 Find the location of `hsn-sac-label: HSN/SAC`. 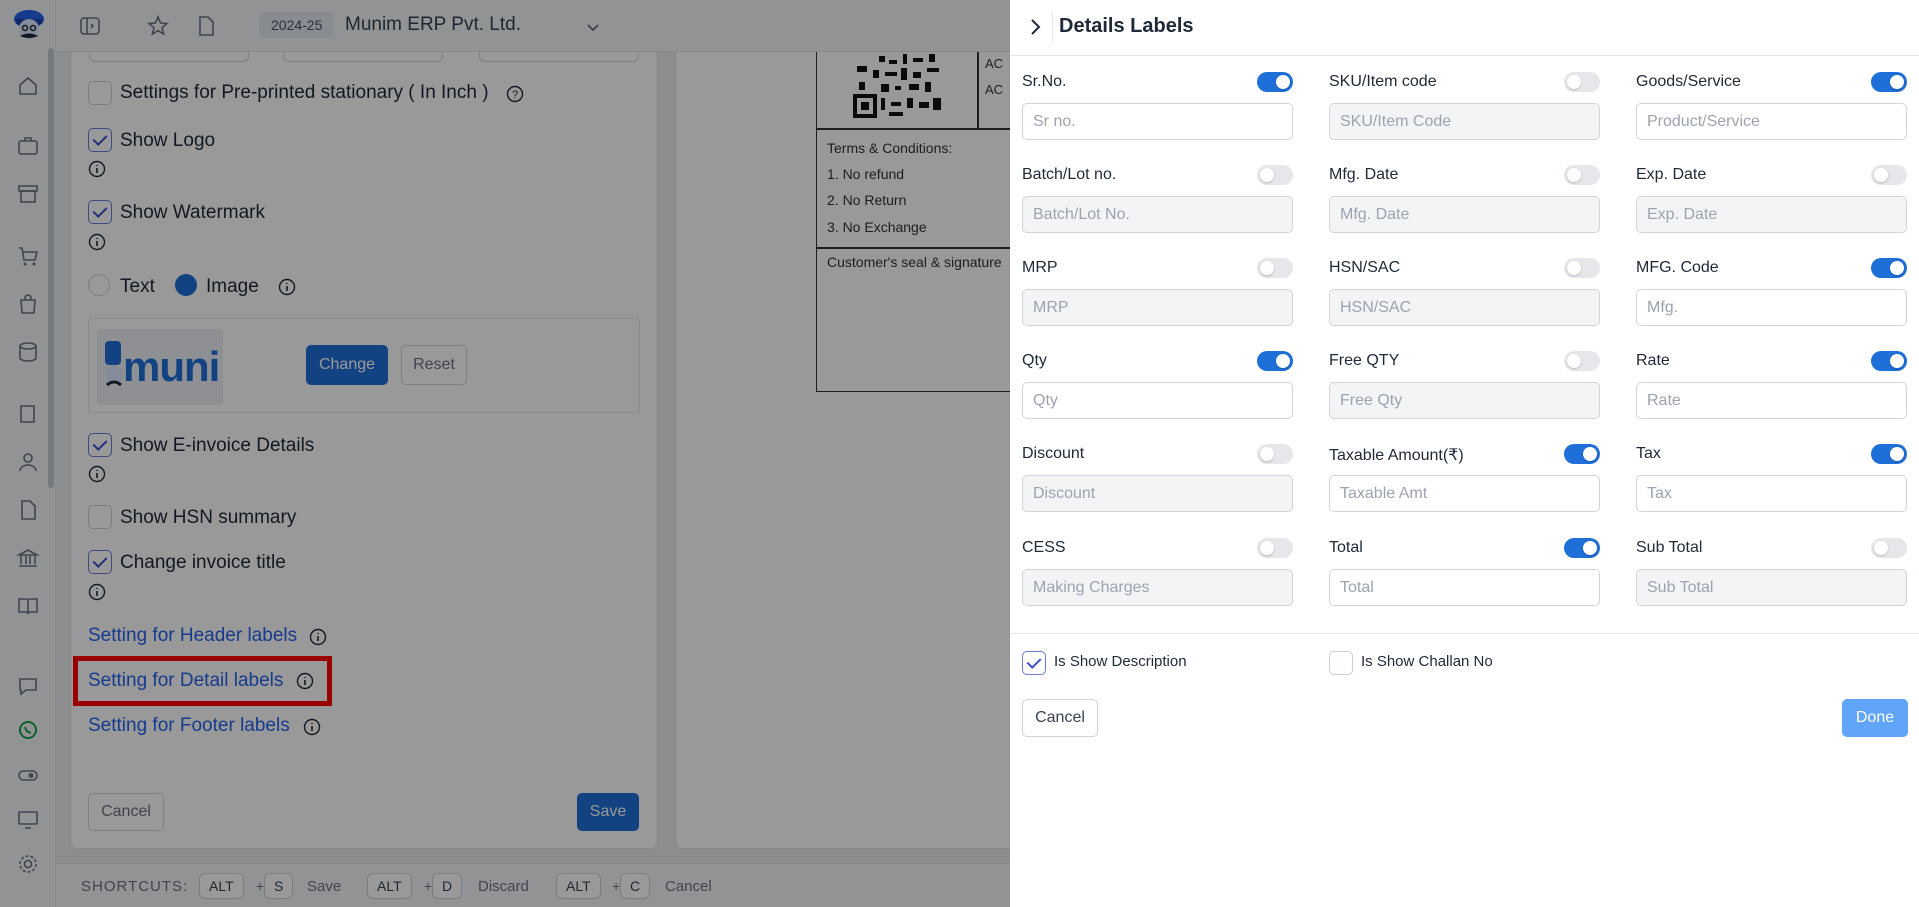

hsn-sac-label: HSN/SAC is located at coordinates (1365, 267).